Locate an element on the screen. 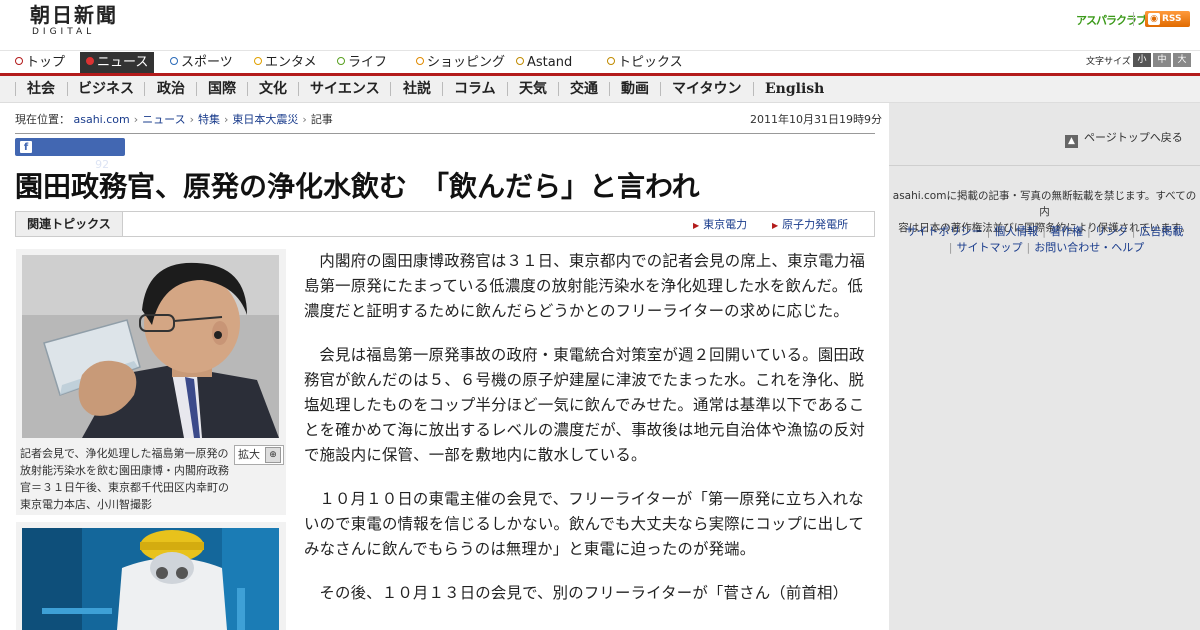  related-topics-bar: 関連トピックス ▶ 東京電力 ▶ 原子力発電所 is located at coordinates (445, 224).